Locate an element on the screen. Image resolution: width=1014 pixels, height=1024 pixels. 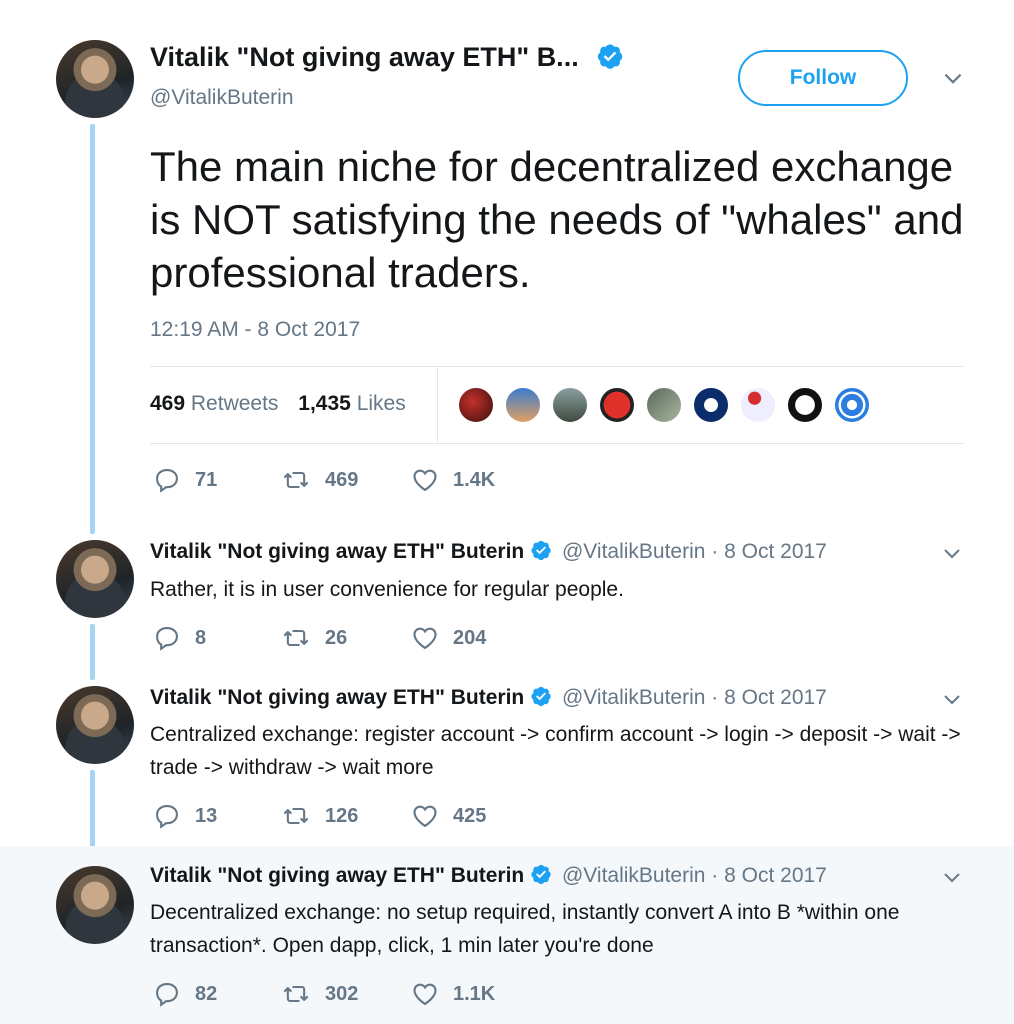
like-count: 425 is located at coordinates (470, 815).